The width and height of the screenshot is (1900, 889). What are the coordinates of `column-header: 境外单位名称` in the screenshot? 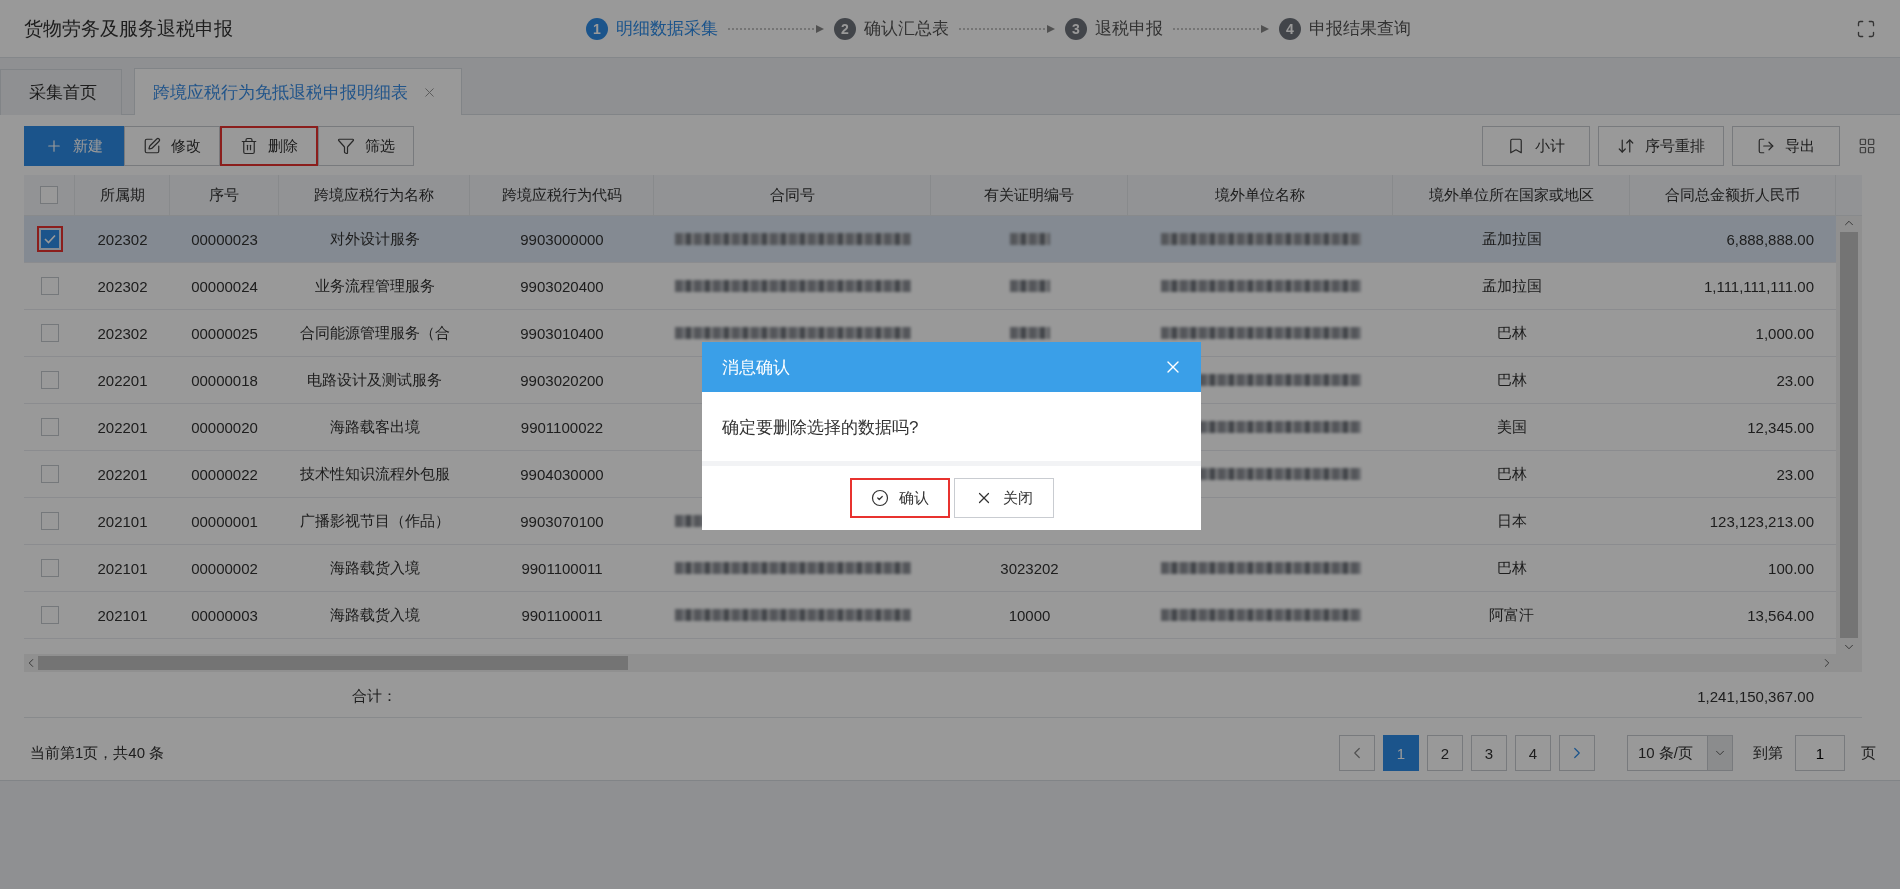 It's located at (1260, 195).